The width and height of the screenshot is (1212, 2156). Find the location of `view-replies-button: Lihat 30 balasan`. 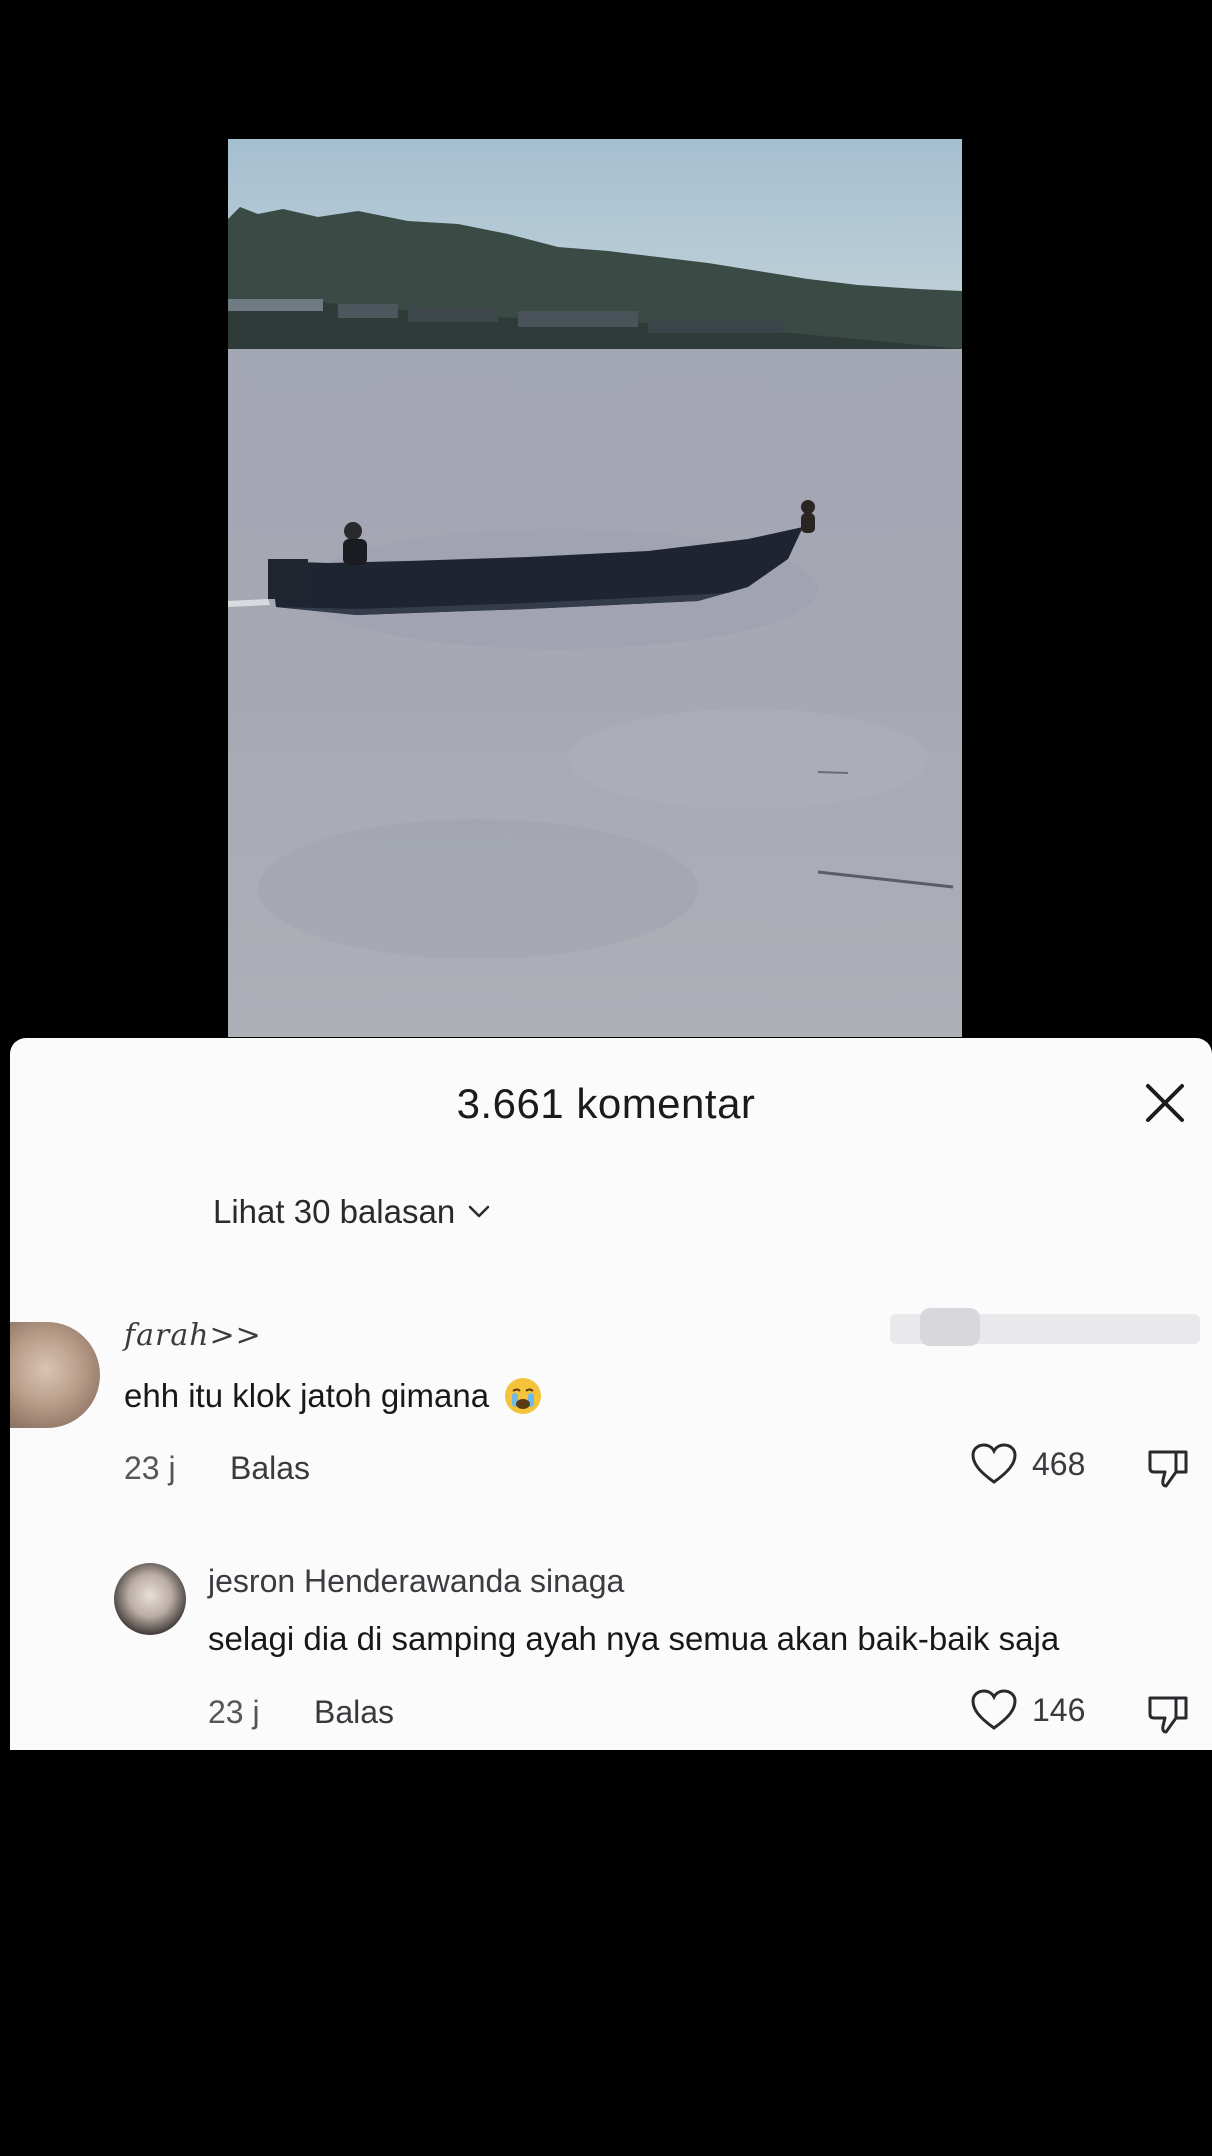

view-replies-button: Lihat 30 balasan is located at coordinates (352, 1212).